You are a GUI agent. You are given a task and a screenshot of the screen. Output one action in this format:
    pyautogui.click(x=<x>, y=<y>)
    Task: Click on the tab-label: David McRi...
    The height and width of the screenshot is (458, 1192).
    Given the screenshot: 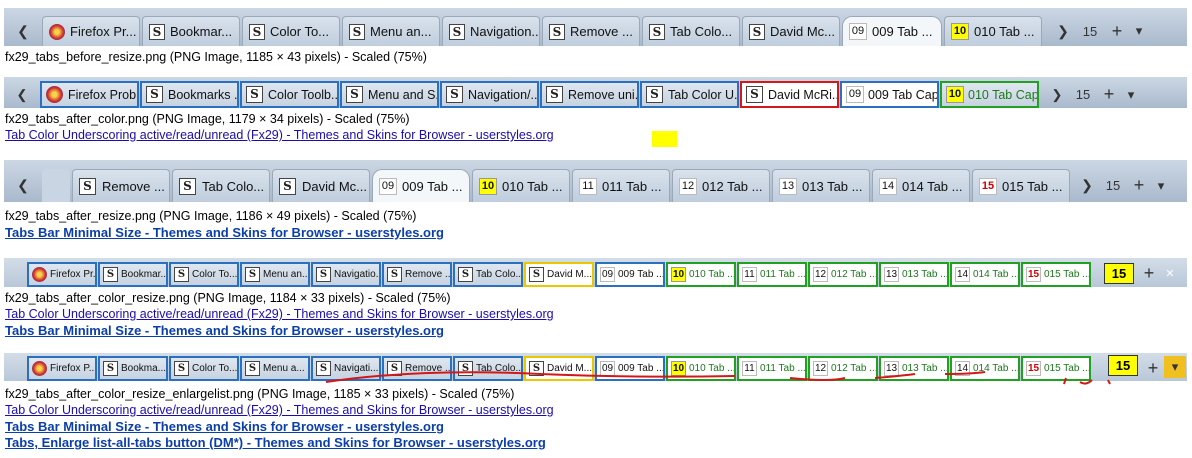 What is the action you would take?
    pyautogui.click(x=802, y=94)
    